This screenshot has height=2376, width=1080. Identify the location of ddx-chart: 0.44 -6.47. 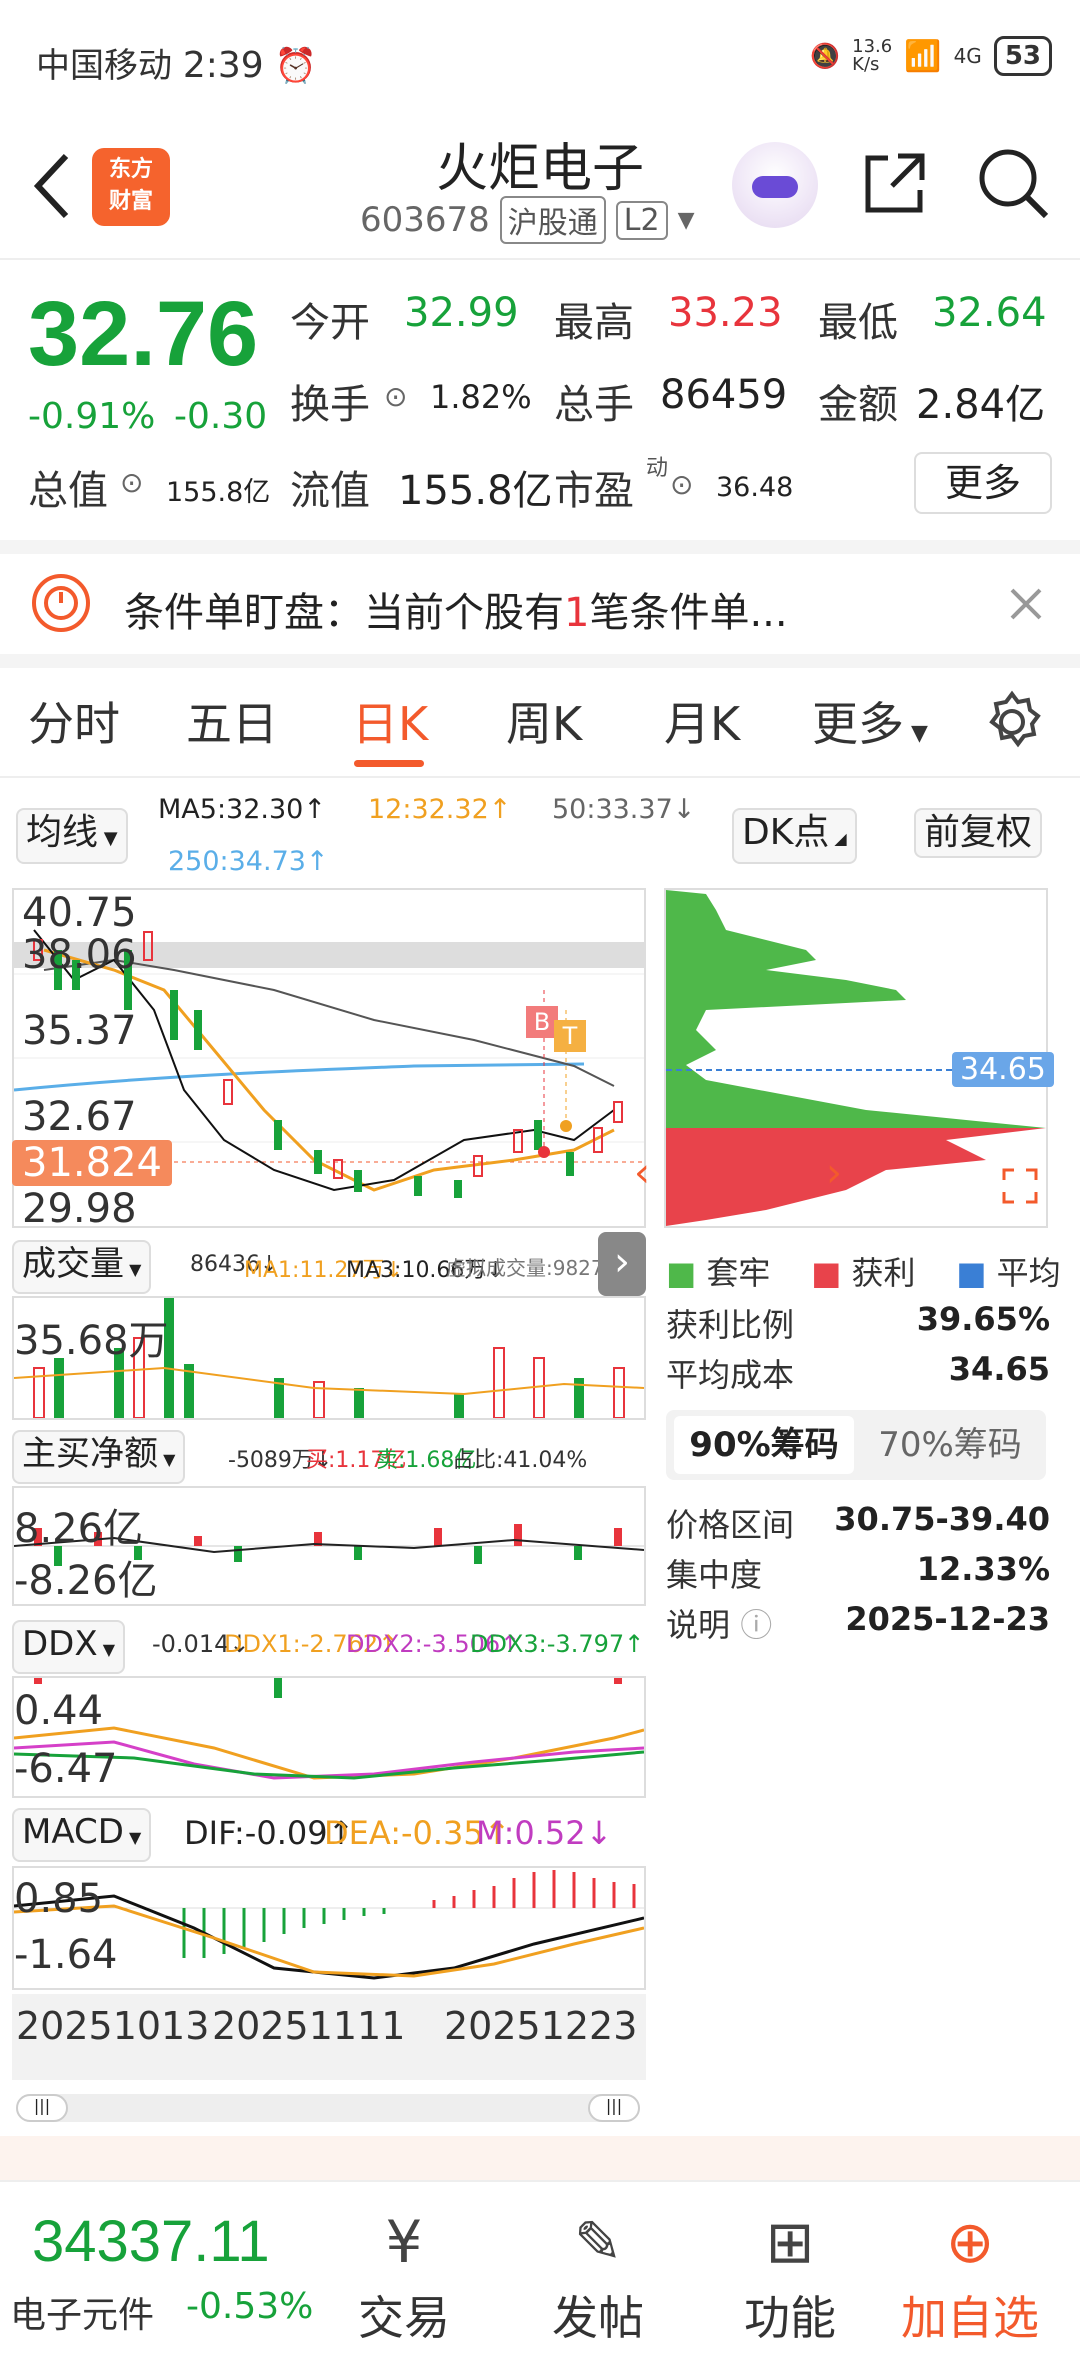
(329, 1737).